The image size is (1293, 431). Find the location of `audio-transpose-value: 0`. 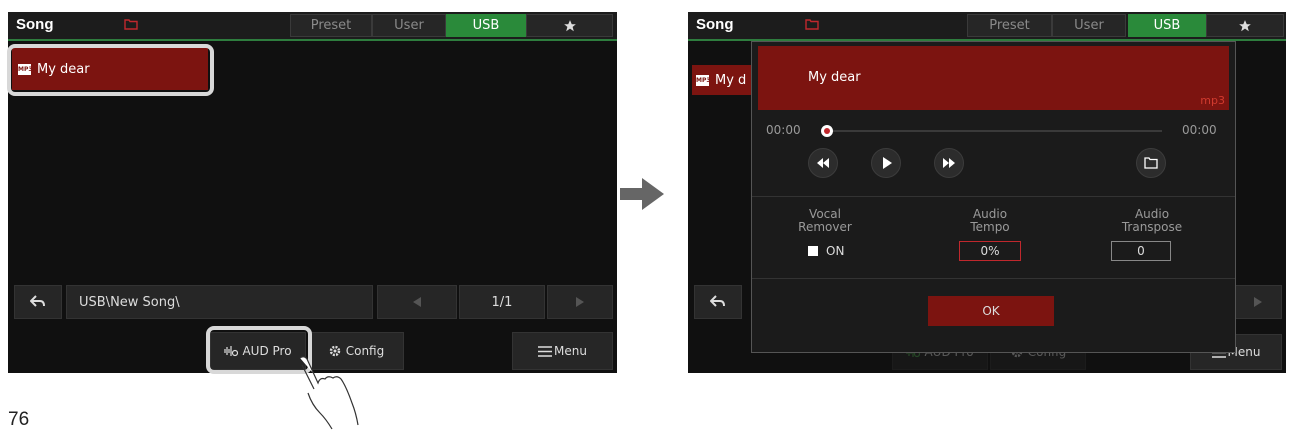

audio-transpose-value: 0 is located at coordinates (1141, 251).